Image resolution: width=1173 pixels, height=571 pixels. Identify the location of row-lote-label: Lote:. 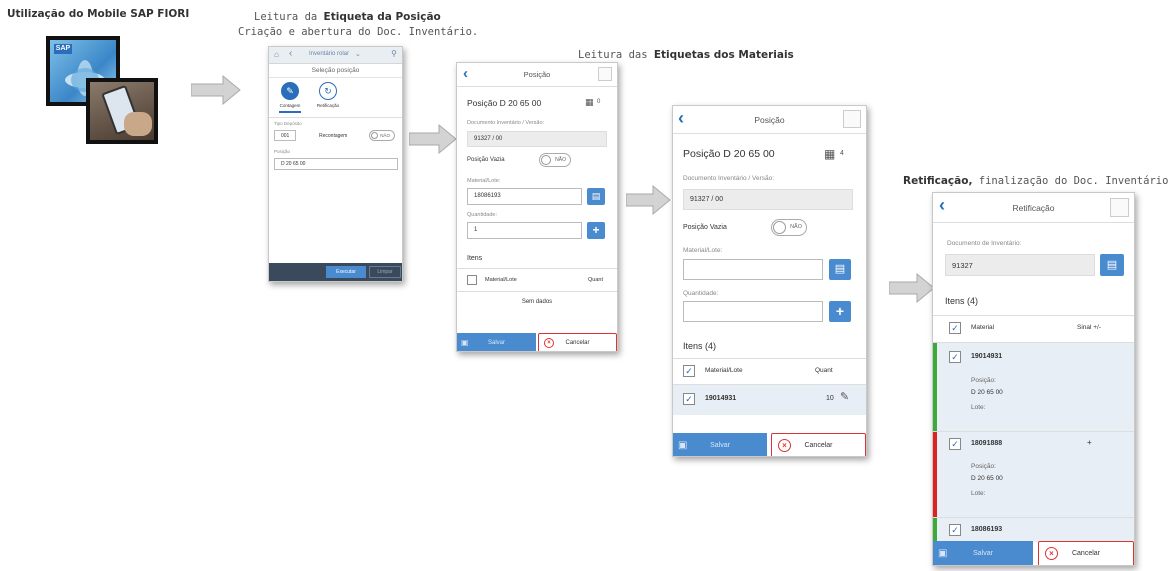
(978, 407).